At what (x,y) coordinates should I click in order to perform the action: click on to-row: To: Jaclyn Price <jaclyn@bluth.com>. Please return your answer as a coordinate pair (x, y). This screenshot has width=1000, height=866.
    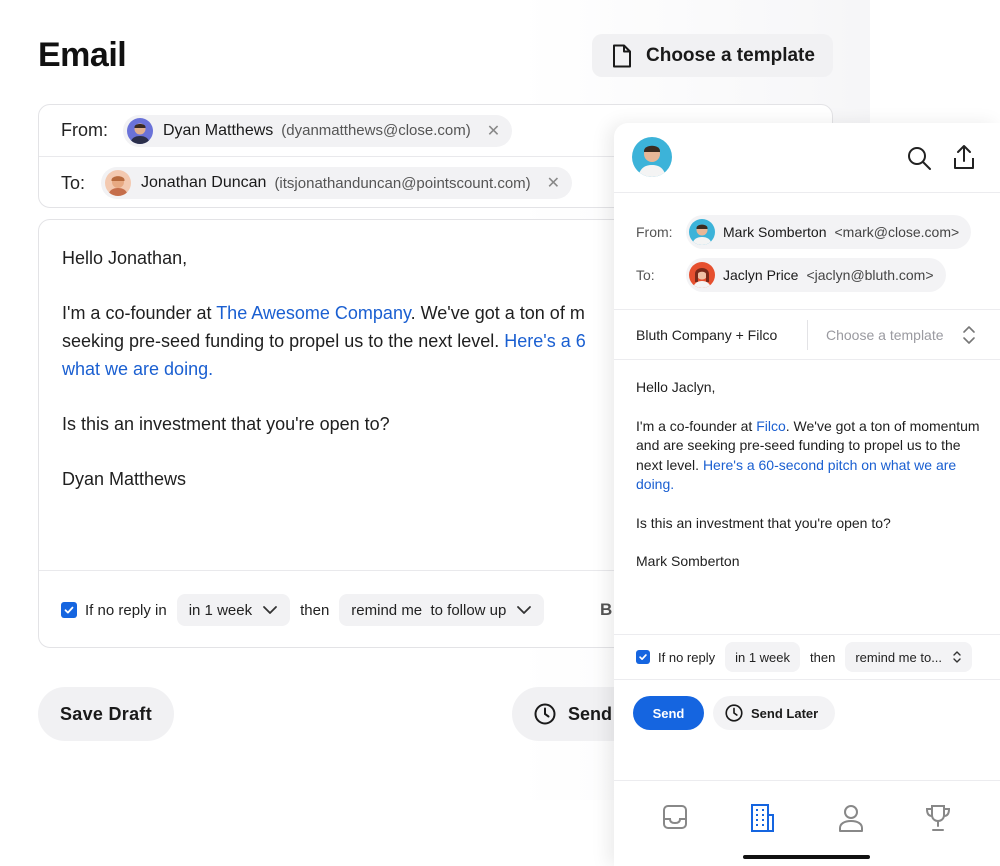
    Looking at the image, I should click on (791, 275).